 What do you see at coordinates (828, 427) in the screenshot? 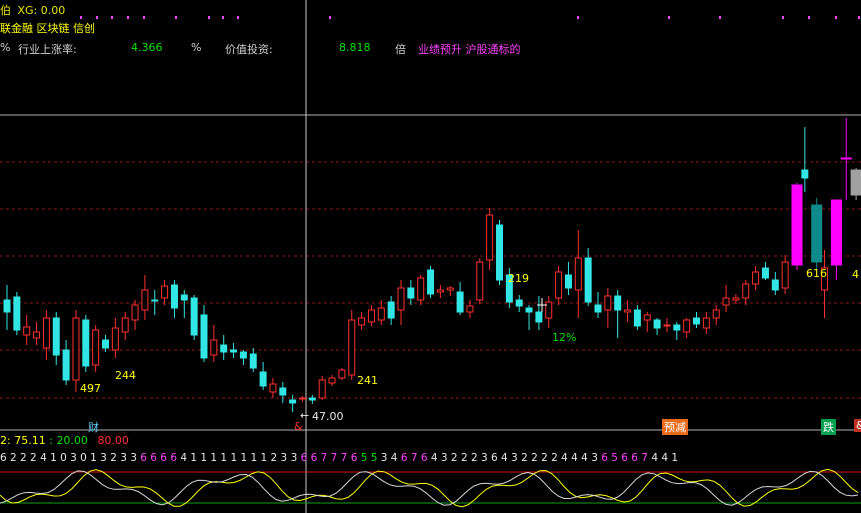
I see `event-tag-fall: 跌` at bounding box center [828, 427].